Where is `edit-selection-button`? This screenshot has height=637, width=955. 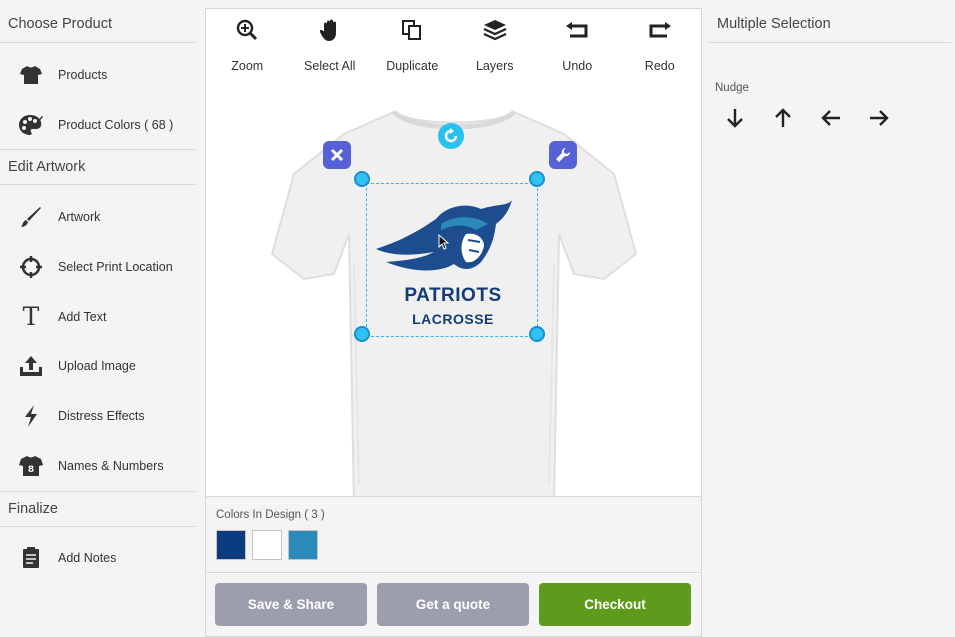
edit-selection-button is located at coordinates (563, 155).